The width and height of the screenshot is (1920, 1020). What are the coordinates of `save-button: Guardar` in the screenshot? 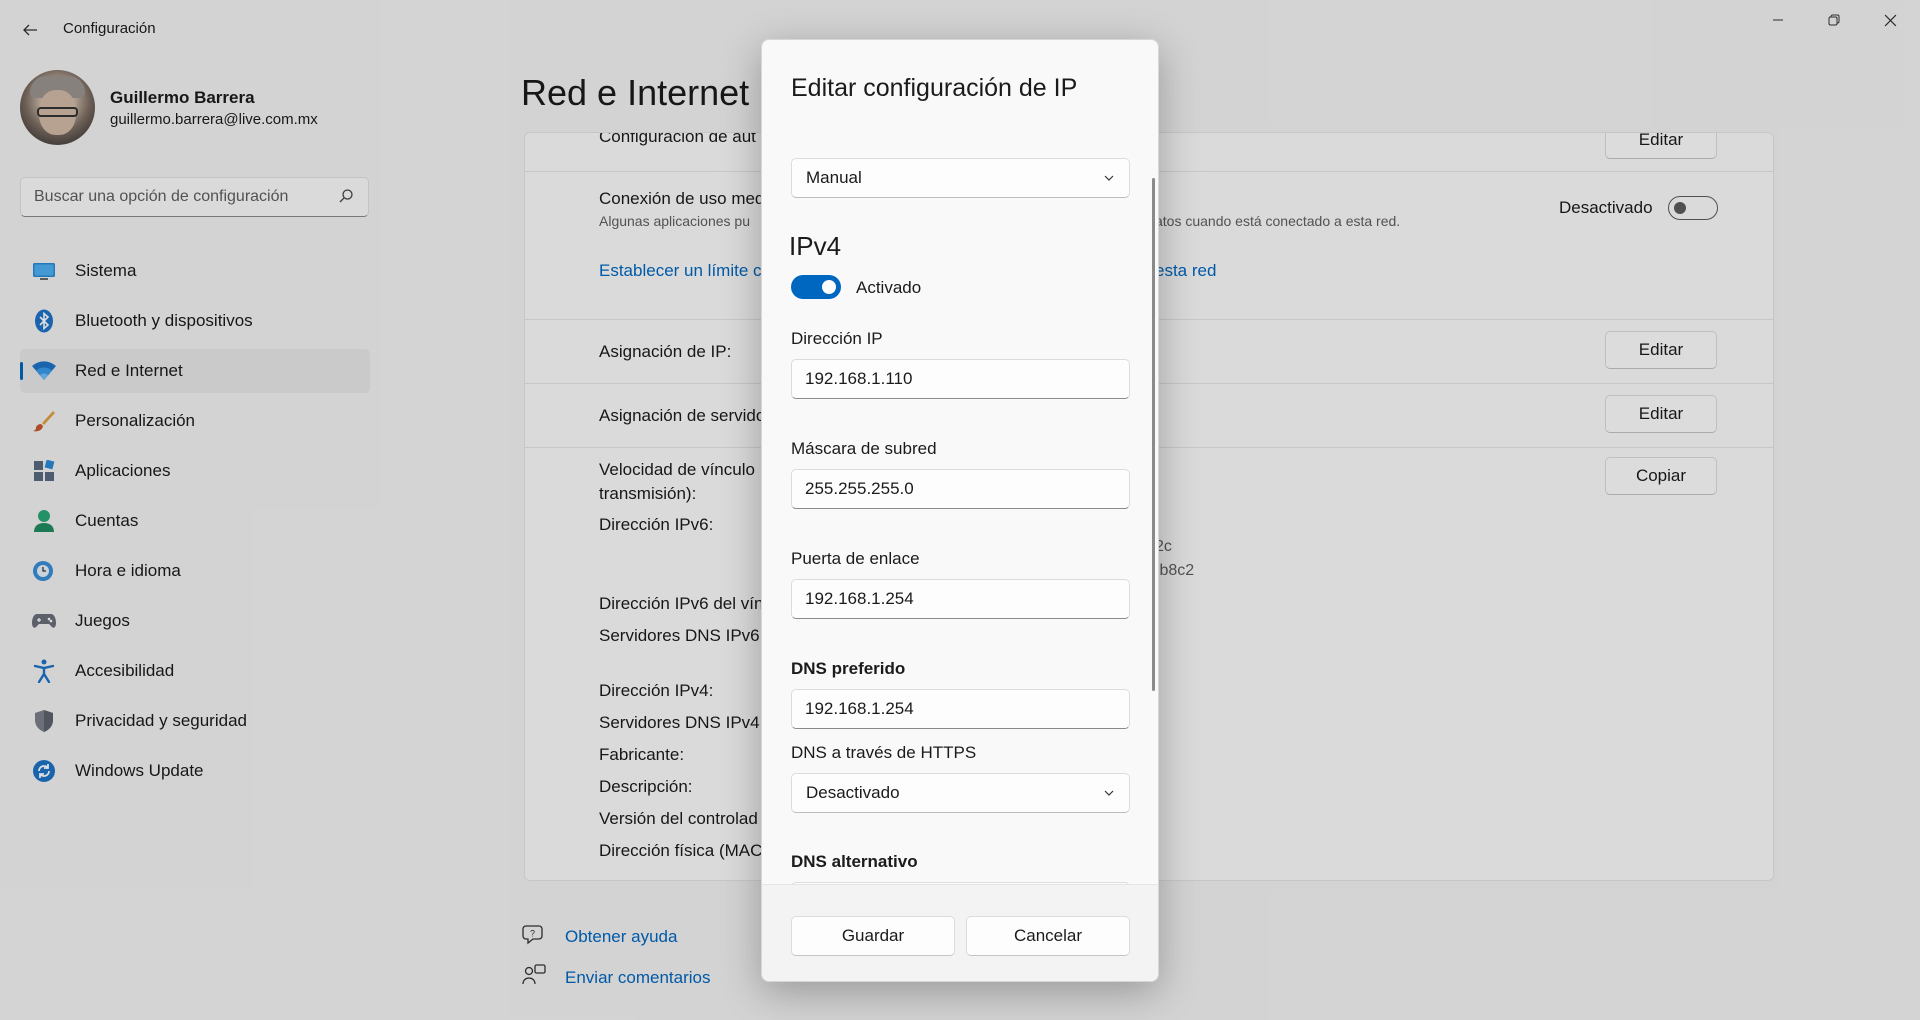 It's located at (873, 936).